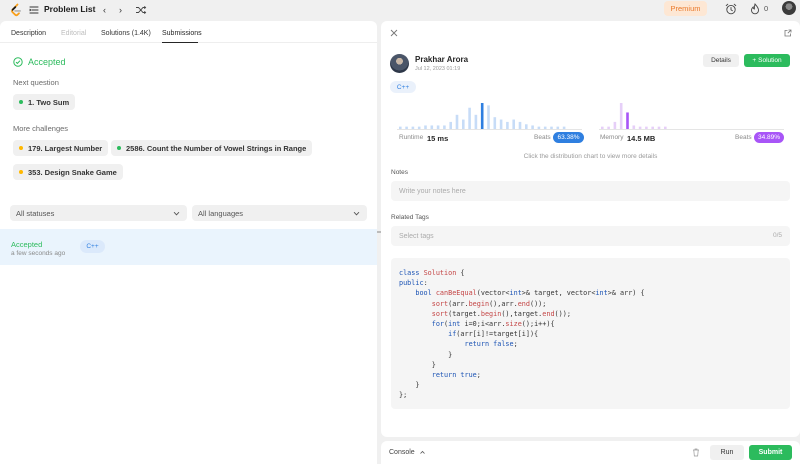 Image resolution: width=800 pixels, height=464 pixels. What do you see at coordinates (27, 244) in the screenshot?
I see `submission-status: Accepted` at bounding box center [27, 244].